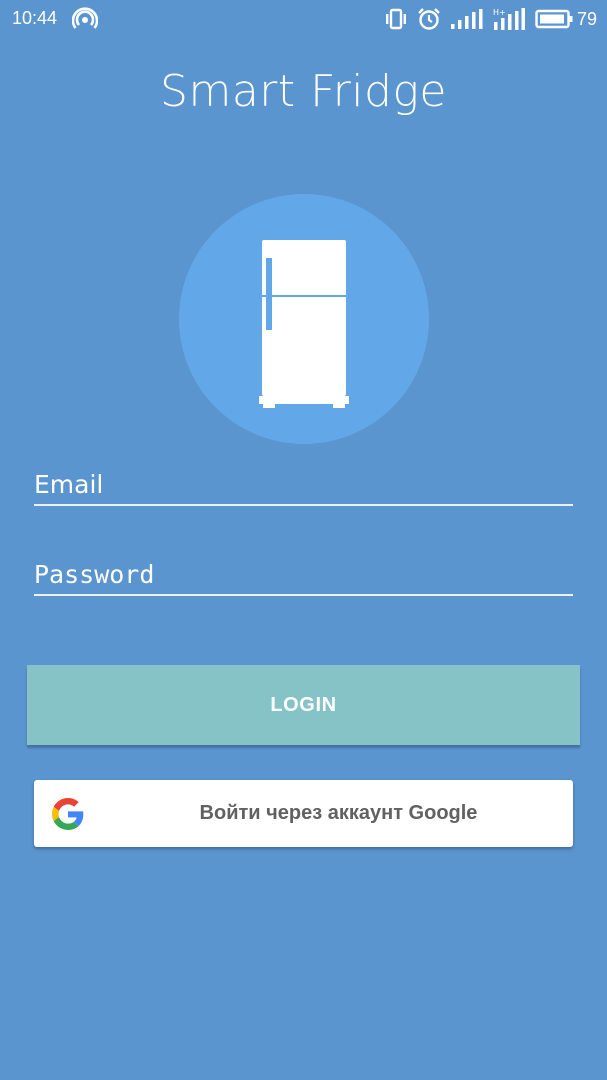 The width and height of the screenshot is (607, 1080). I want to click on signal-icon, so click(466, 19).